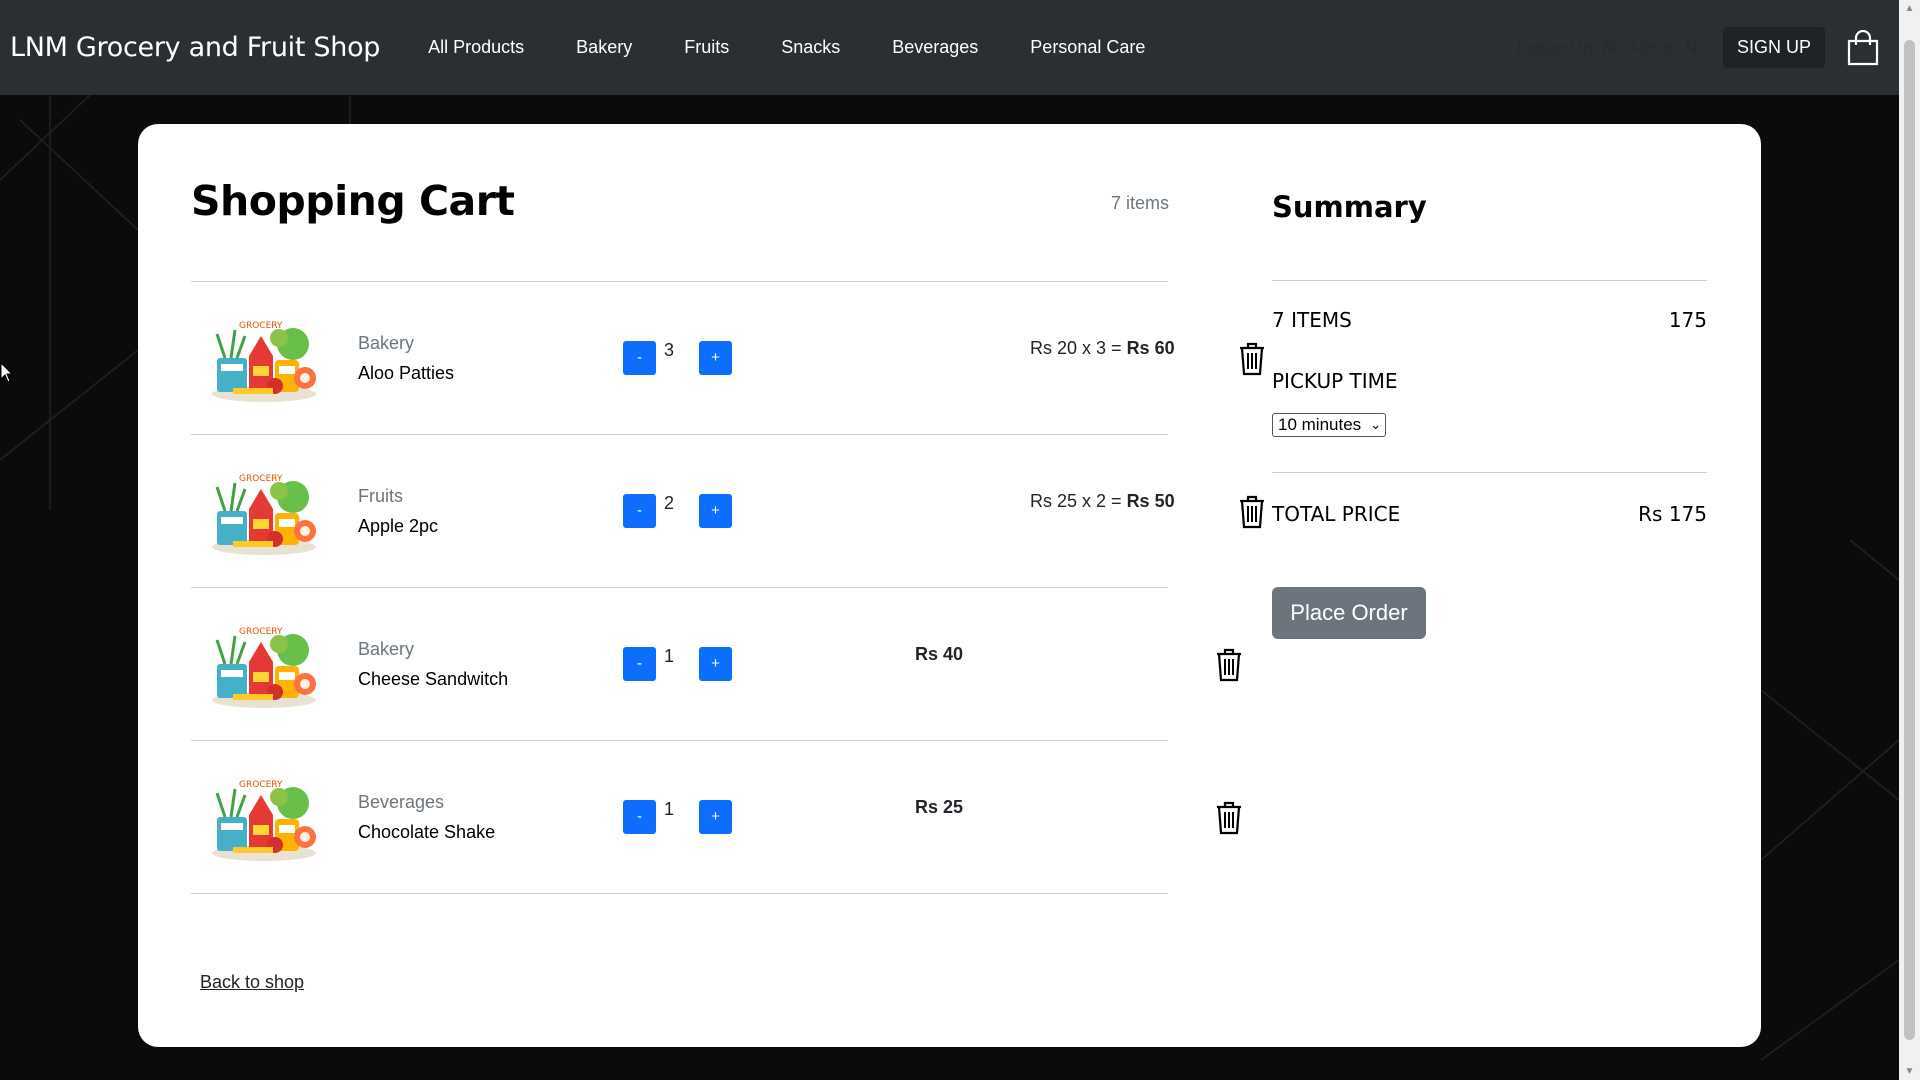  Describe the element at coordinates (1612, 47) in the screenshot. I see `login-status-text: Logged In: No Admin: No` at that location.